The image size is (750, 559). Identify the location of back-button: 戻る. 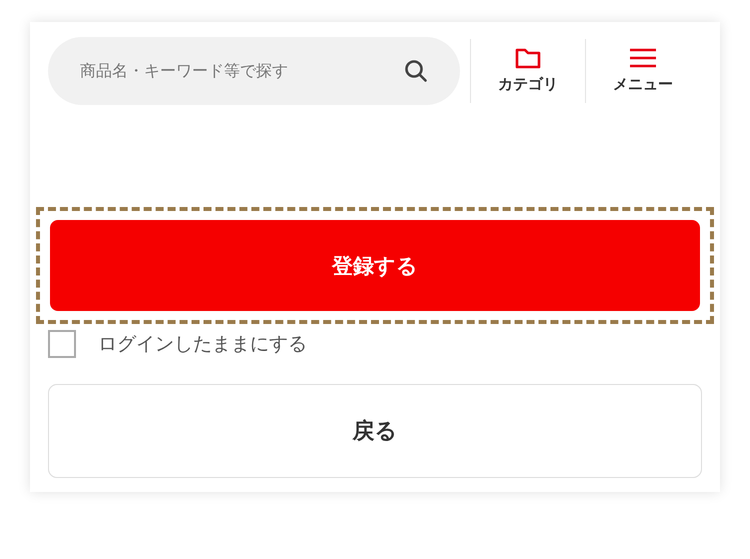
(375, 431).